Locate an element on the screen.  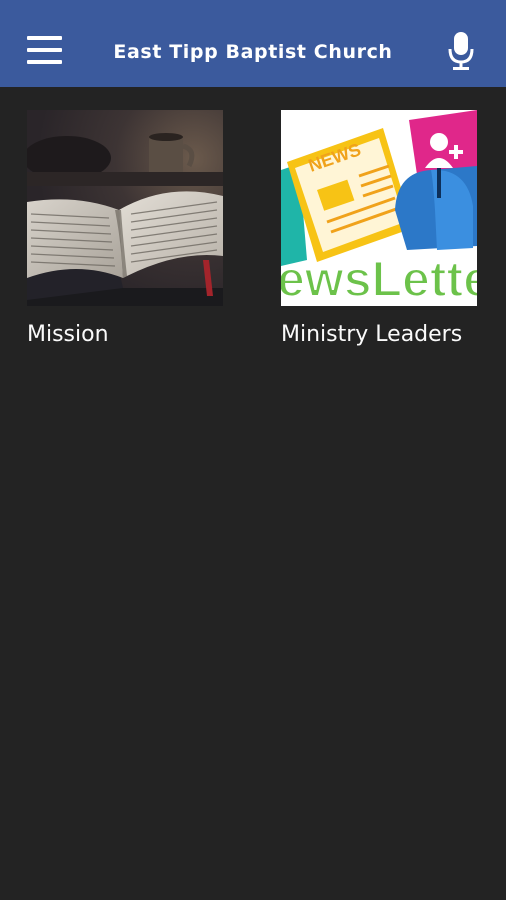
ministry-leaders-thumbnail: NEWS ewsLette is located at coordinates (379, 208).